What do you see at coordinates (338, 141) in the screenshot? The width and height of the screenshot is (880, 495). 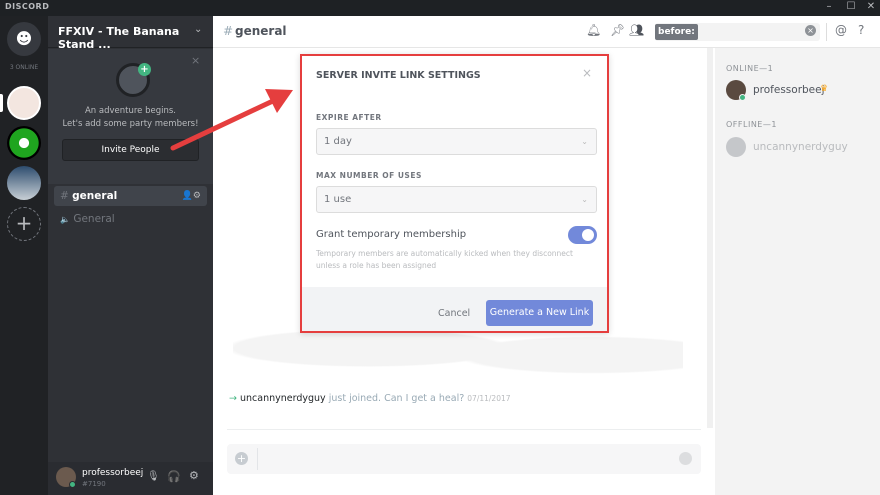 I see `expire-value: 1 day` at bounding box center [338, 141].